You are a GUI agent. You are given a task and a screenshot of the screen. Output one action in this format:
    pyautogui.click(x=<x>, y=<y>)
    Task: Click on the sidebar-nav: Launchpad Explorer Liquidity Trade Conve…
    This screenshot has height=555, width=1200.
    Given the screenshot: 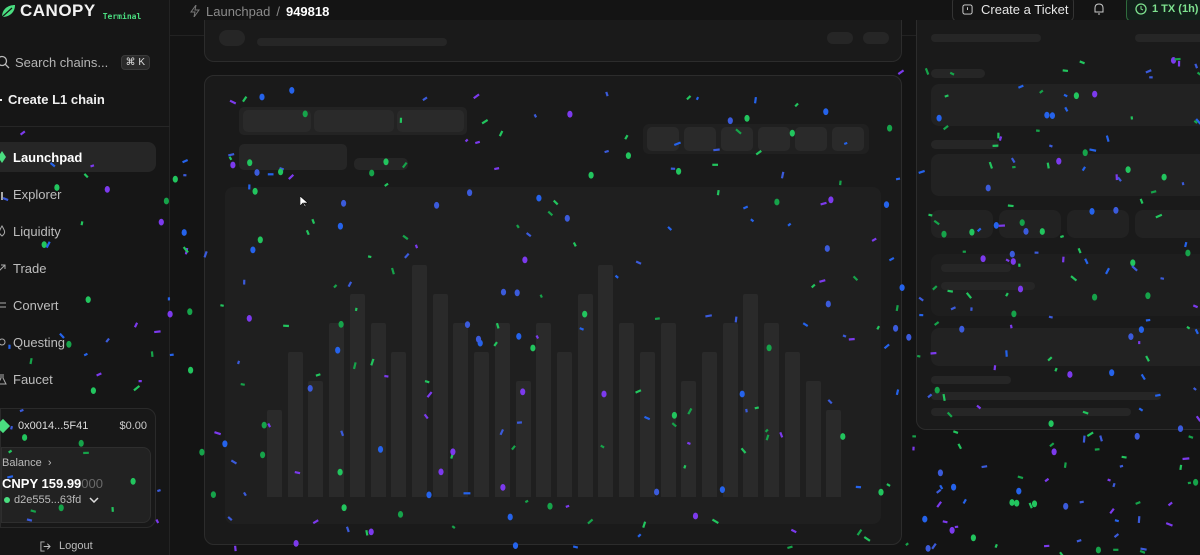 What is the action you would take?
    pyautogui.click(x=78, y=271)
    